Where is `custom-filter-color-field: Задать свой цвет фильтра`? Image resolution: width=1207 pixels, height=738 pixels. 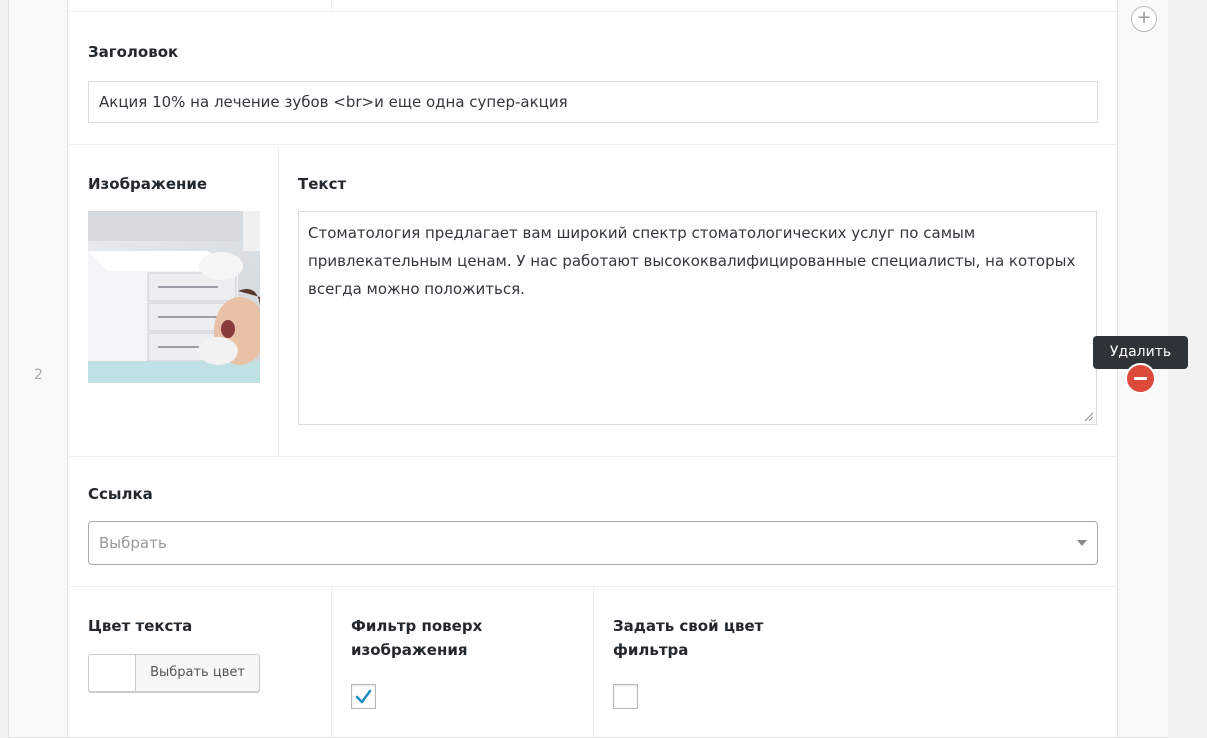 custom-filter-color-field: Задать свой цвет фильтра is located at coordinates (725, 662).